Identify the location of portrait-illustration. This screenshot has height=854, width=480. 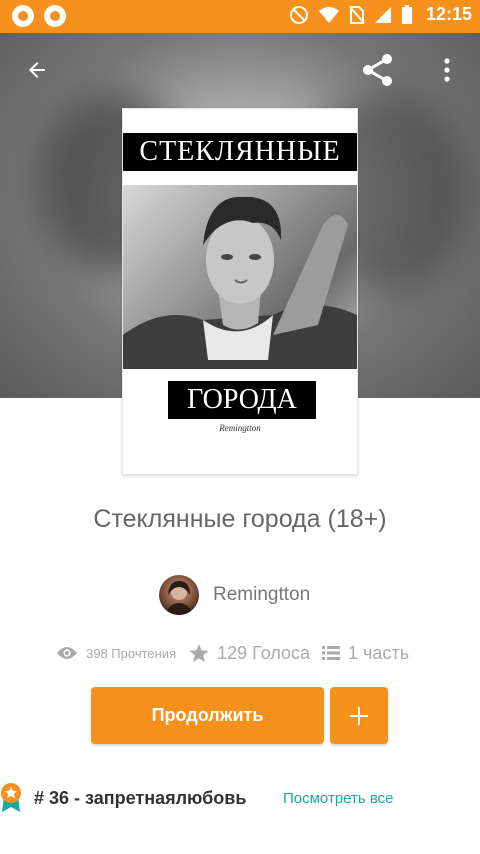
(240, 282).